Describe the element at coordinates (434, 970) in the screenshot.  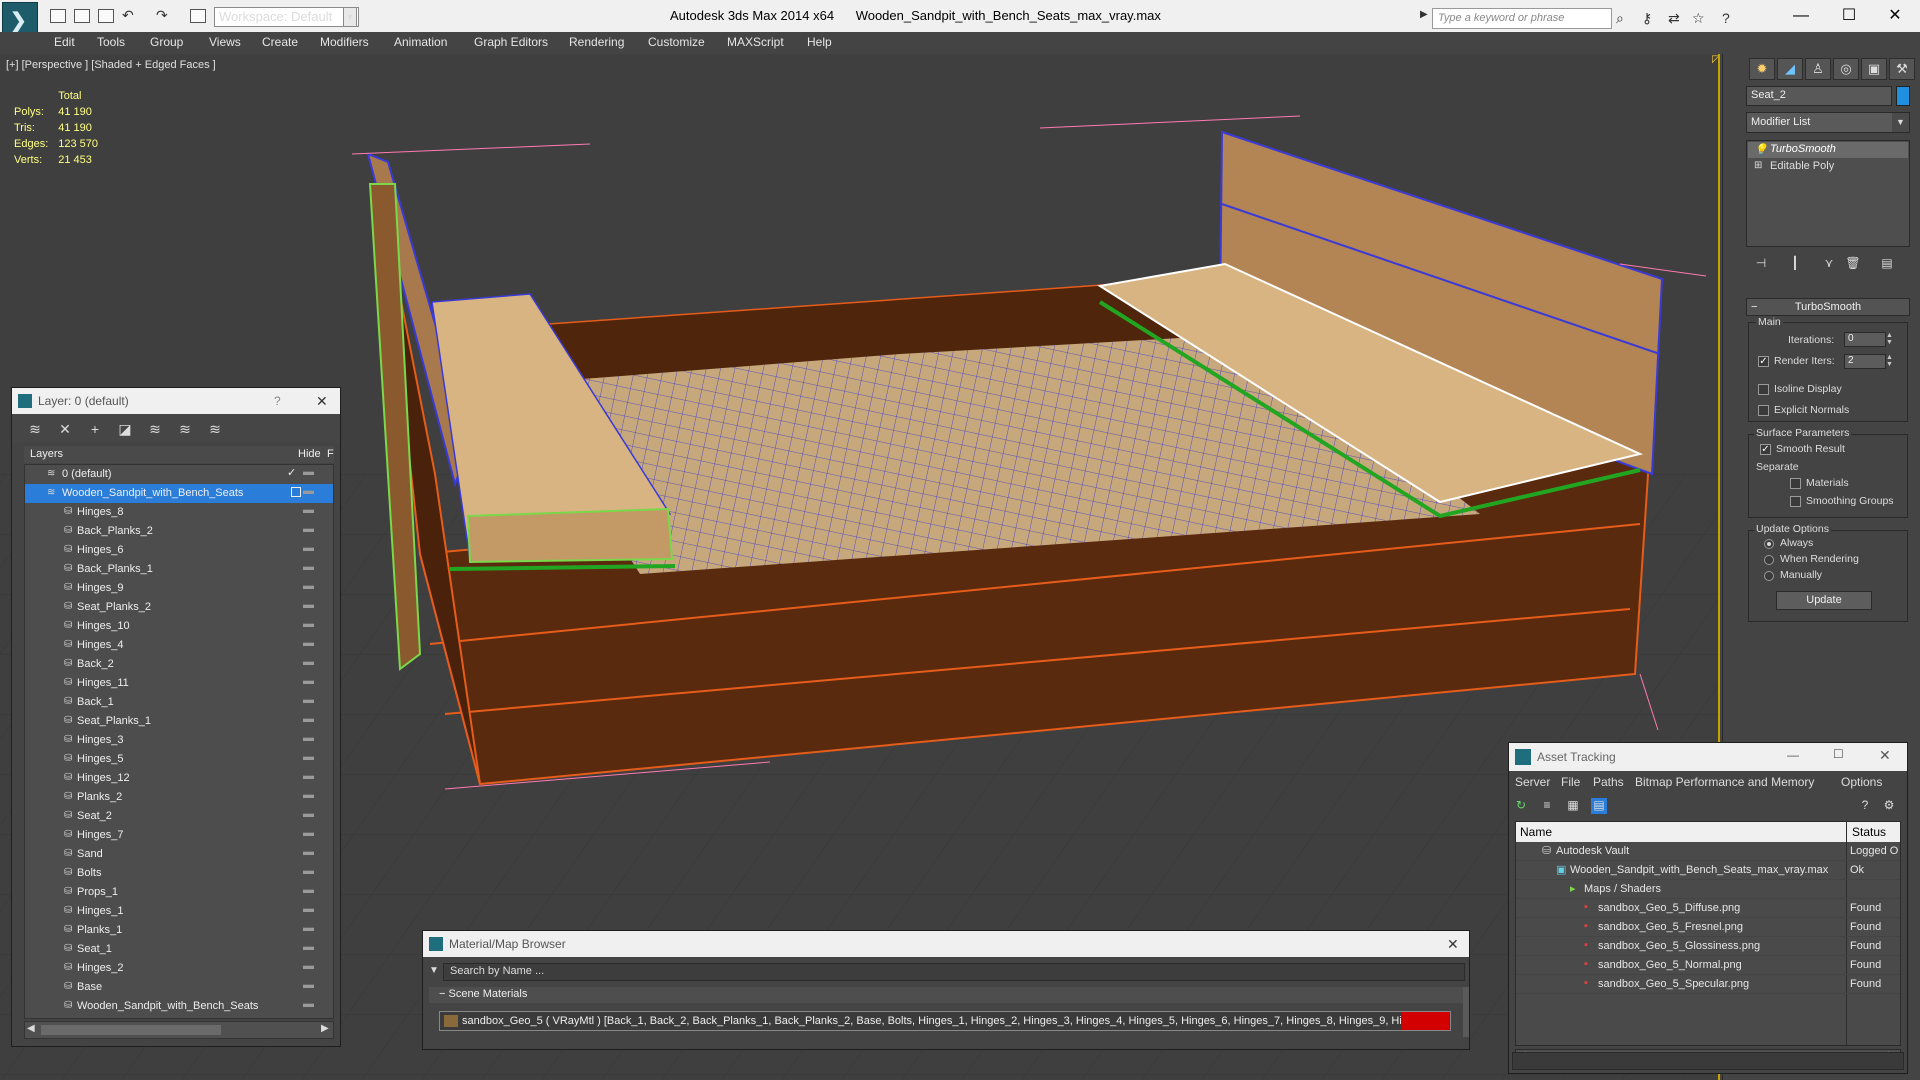
I see `options-arrow-icon: ▼` at that location.